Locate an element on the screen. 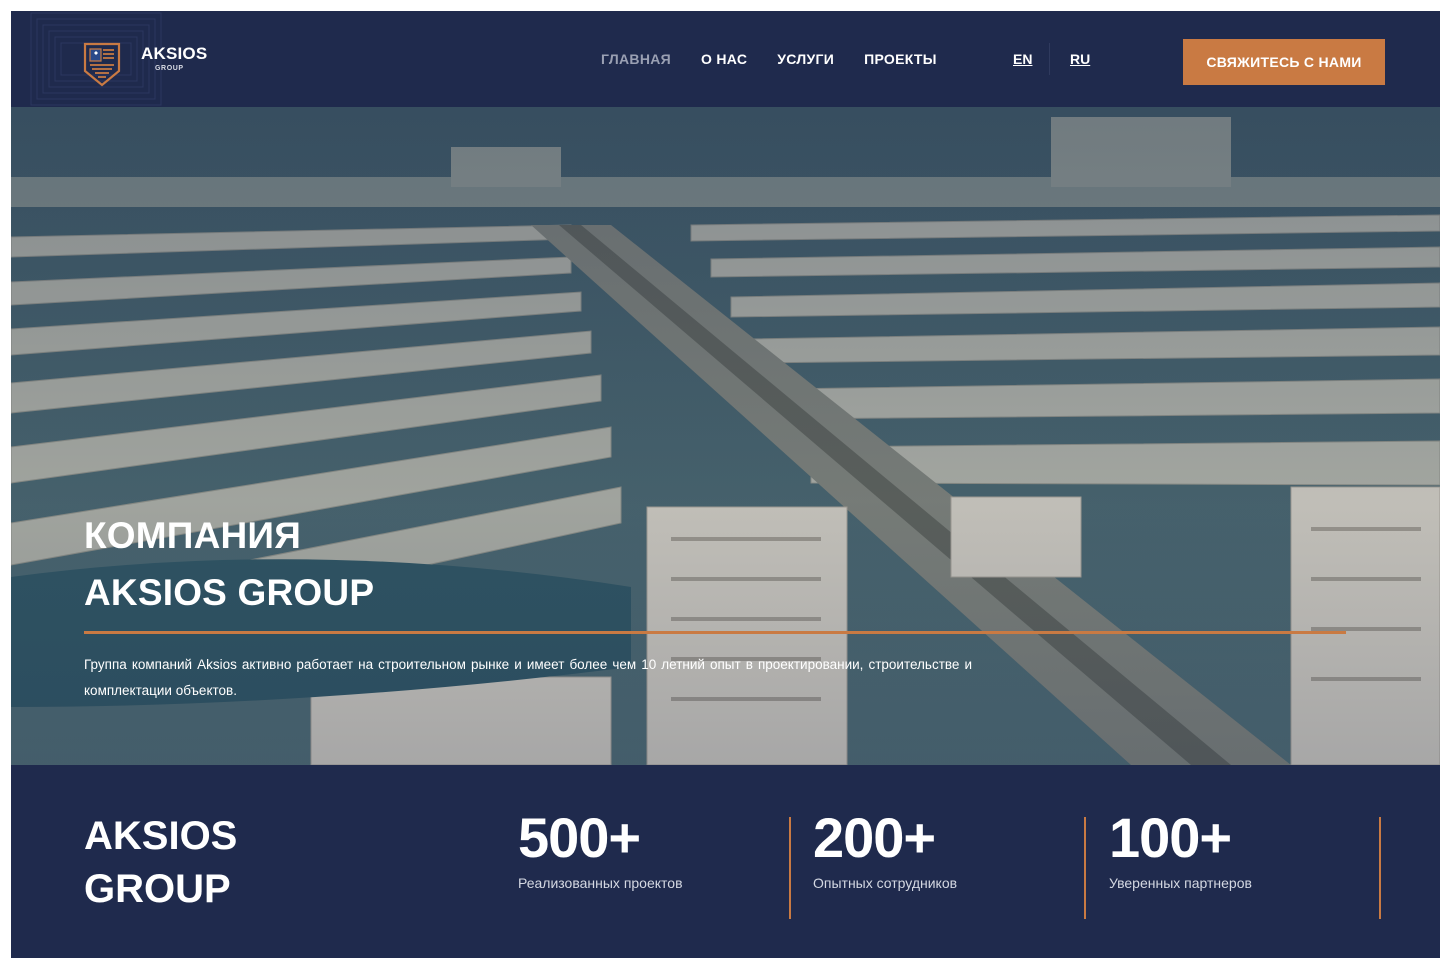 The width and height of the screenshot is (1440, 958). stat-partners: 100+ Уверенных партнеров is located at coordinates (1180, 848).